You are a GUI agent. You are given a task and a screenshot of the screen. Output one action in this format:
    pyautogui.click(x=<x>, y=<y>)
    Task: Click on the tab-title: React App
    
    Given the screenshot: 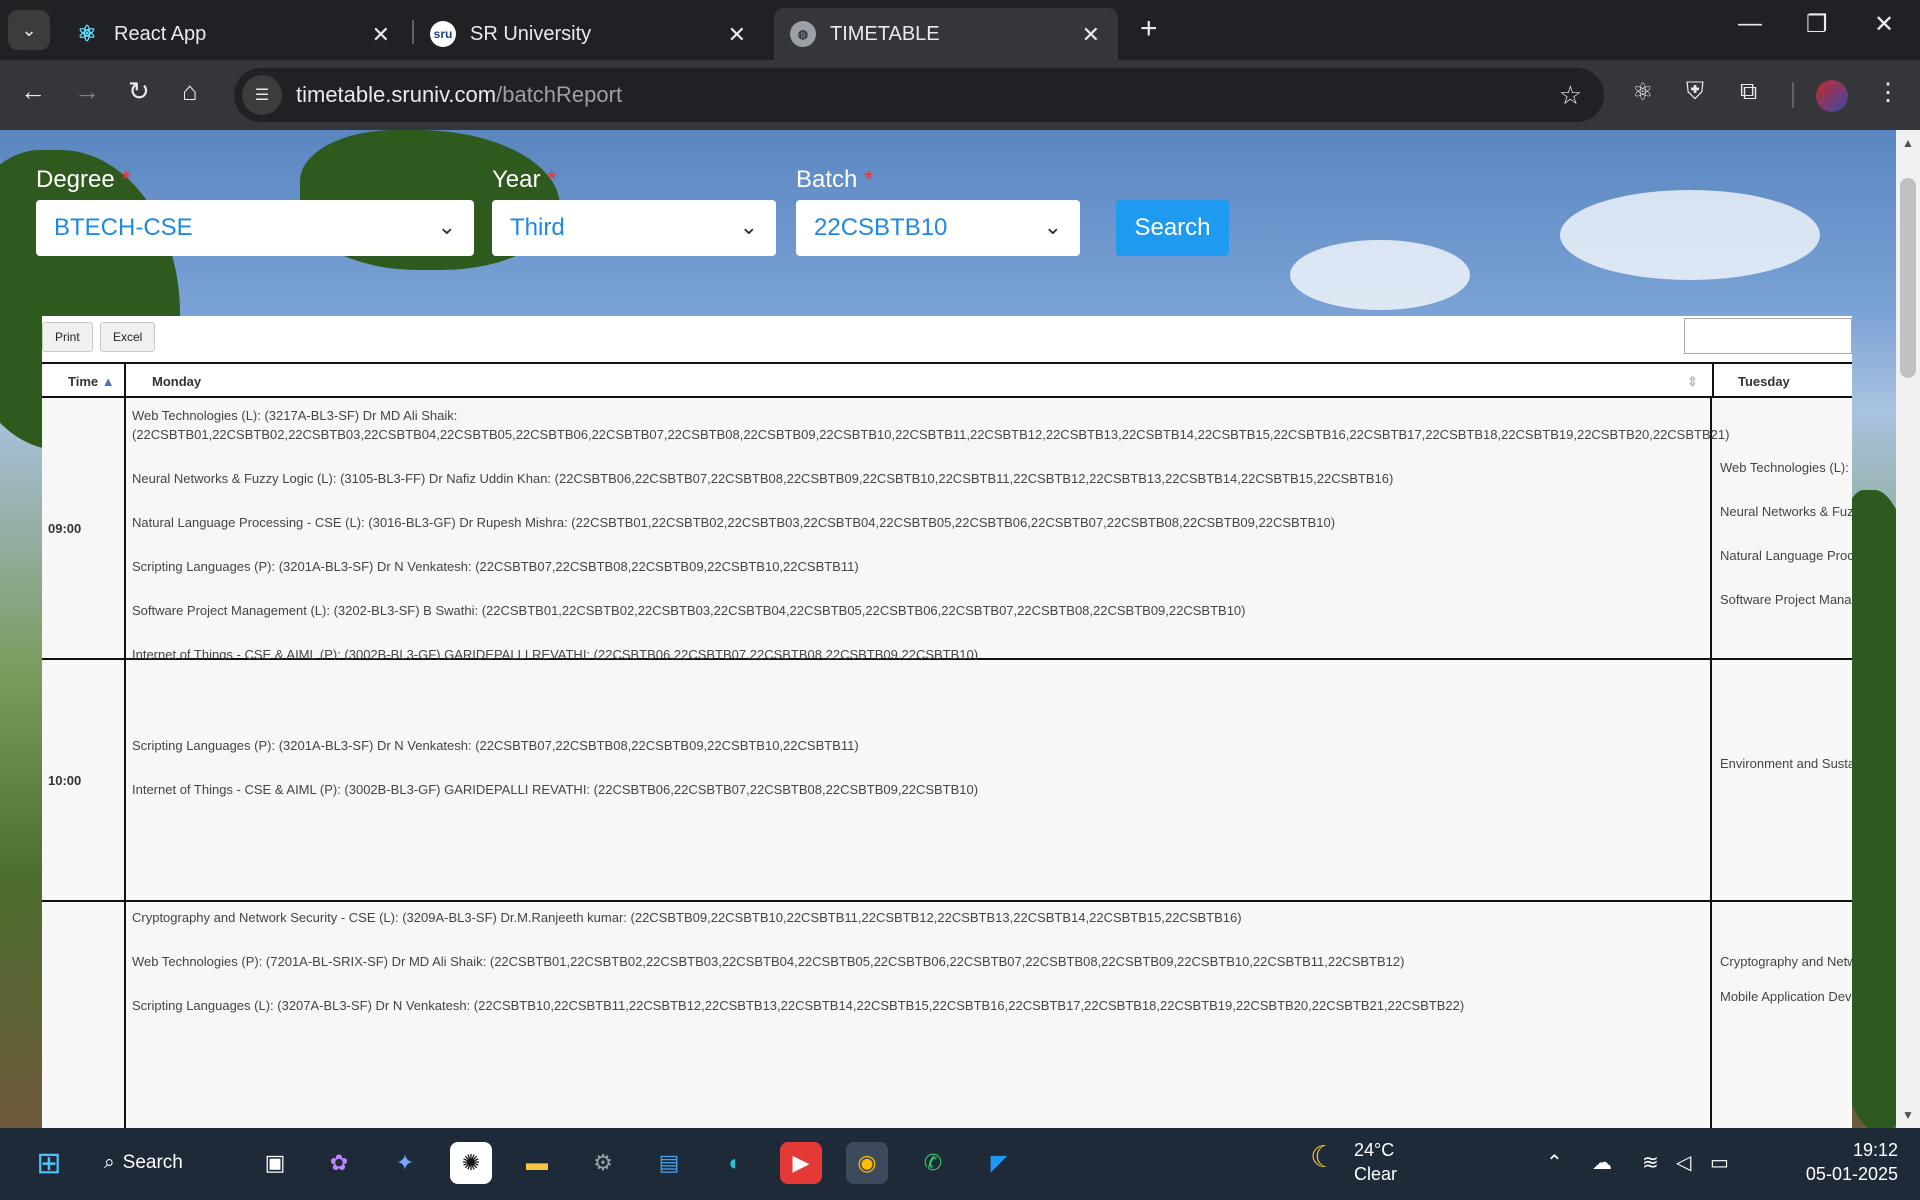 What is the action you would take?
    pyautogui.click(x=160, y=33)
    